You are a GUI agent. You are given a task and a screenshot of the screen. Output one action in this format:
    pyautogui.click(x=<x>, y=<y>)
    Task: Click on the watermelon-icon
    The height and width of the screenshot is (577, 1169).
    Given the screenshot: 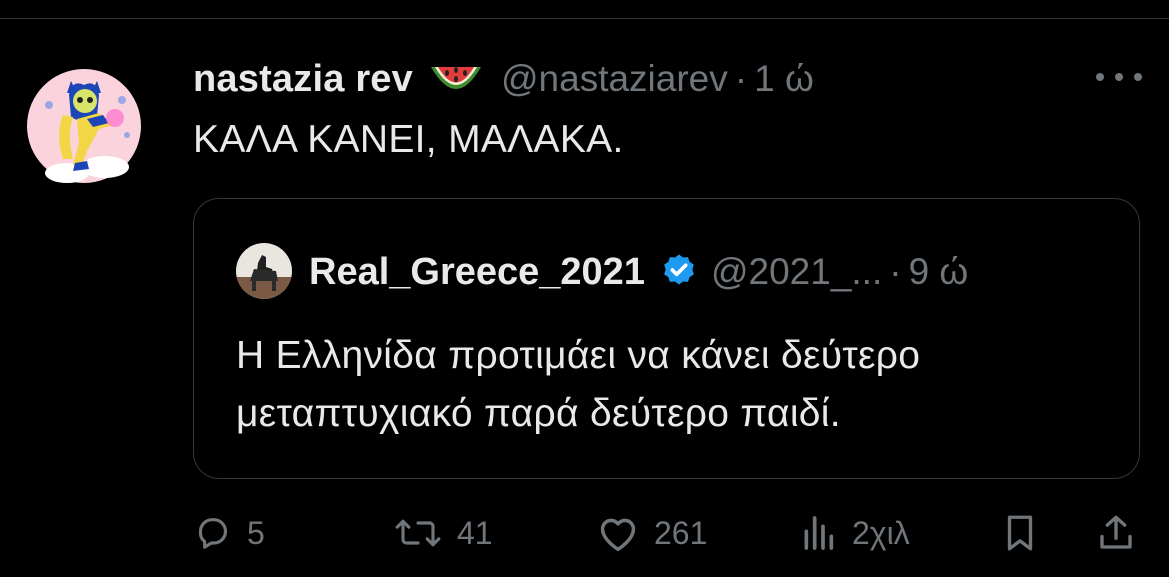 What is the action you would take?
    pyautogui.click(x=456, y=79)
    